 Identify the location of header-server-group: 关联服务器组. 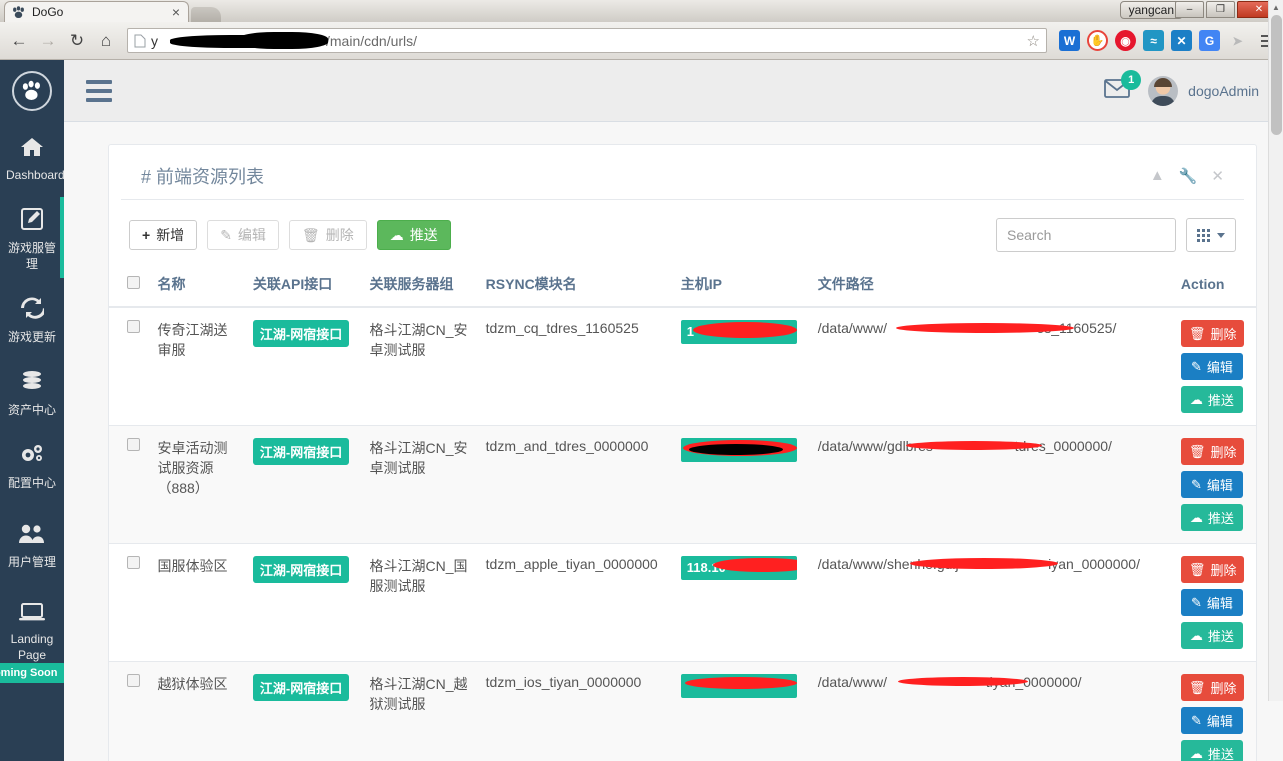
(419, 286).